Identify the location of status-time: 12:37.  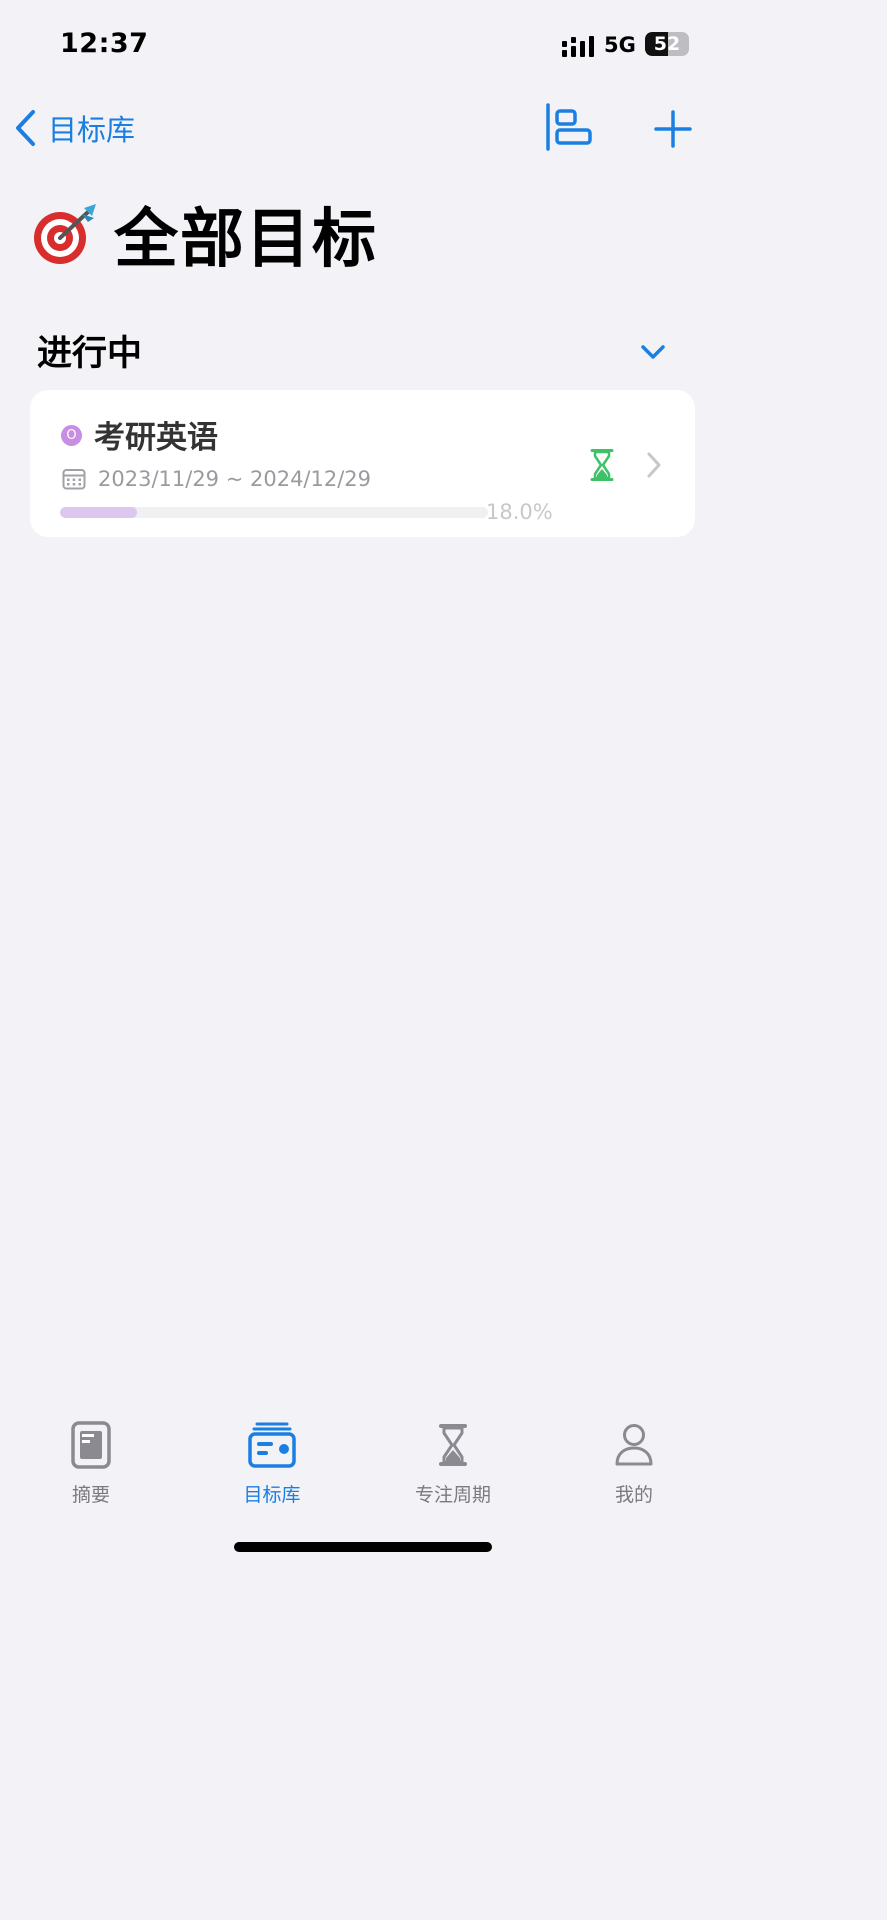
(104, 43).